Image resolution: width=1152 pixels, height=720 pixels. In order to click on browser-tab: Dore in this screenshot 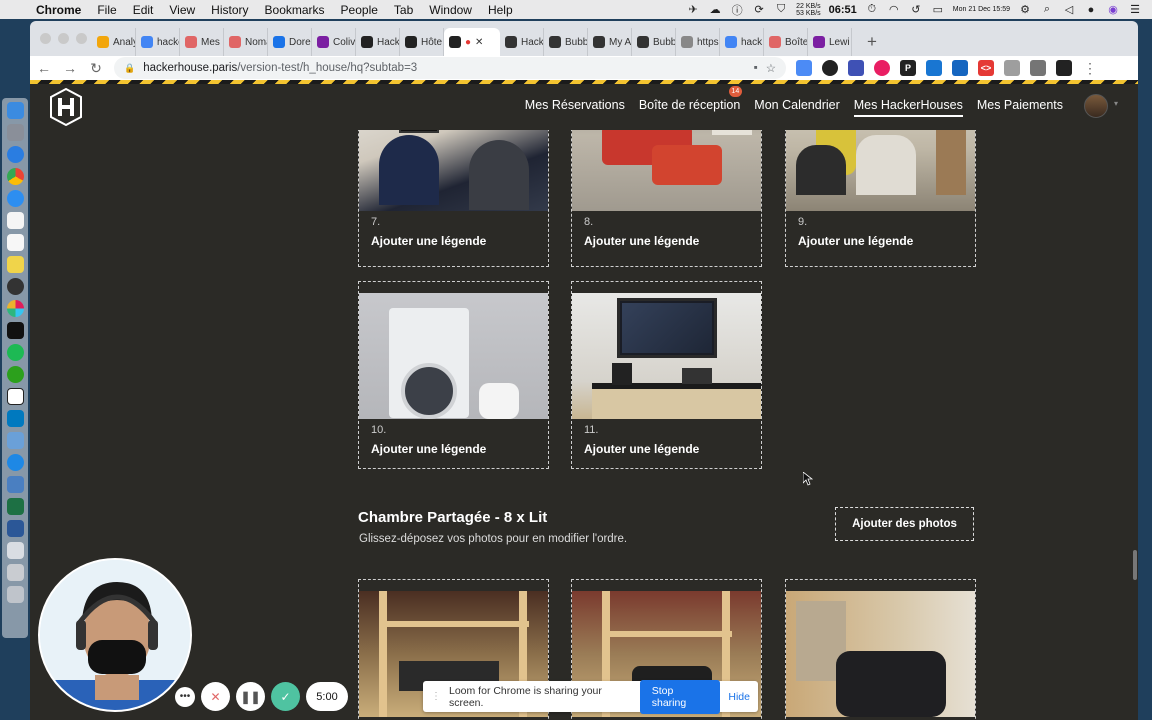, I will do `click(290, 42)`.